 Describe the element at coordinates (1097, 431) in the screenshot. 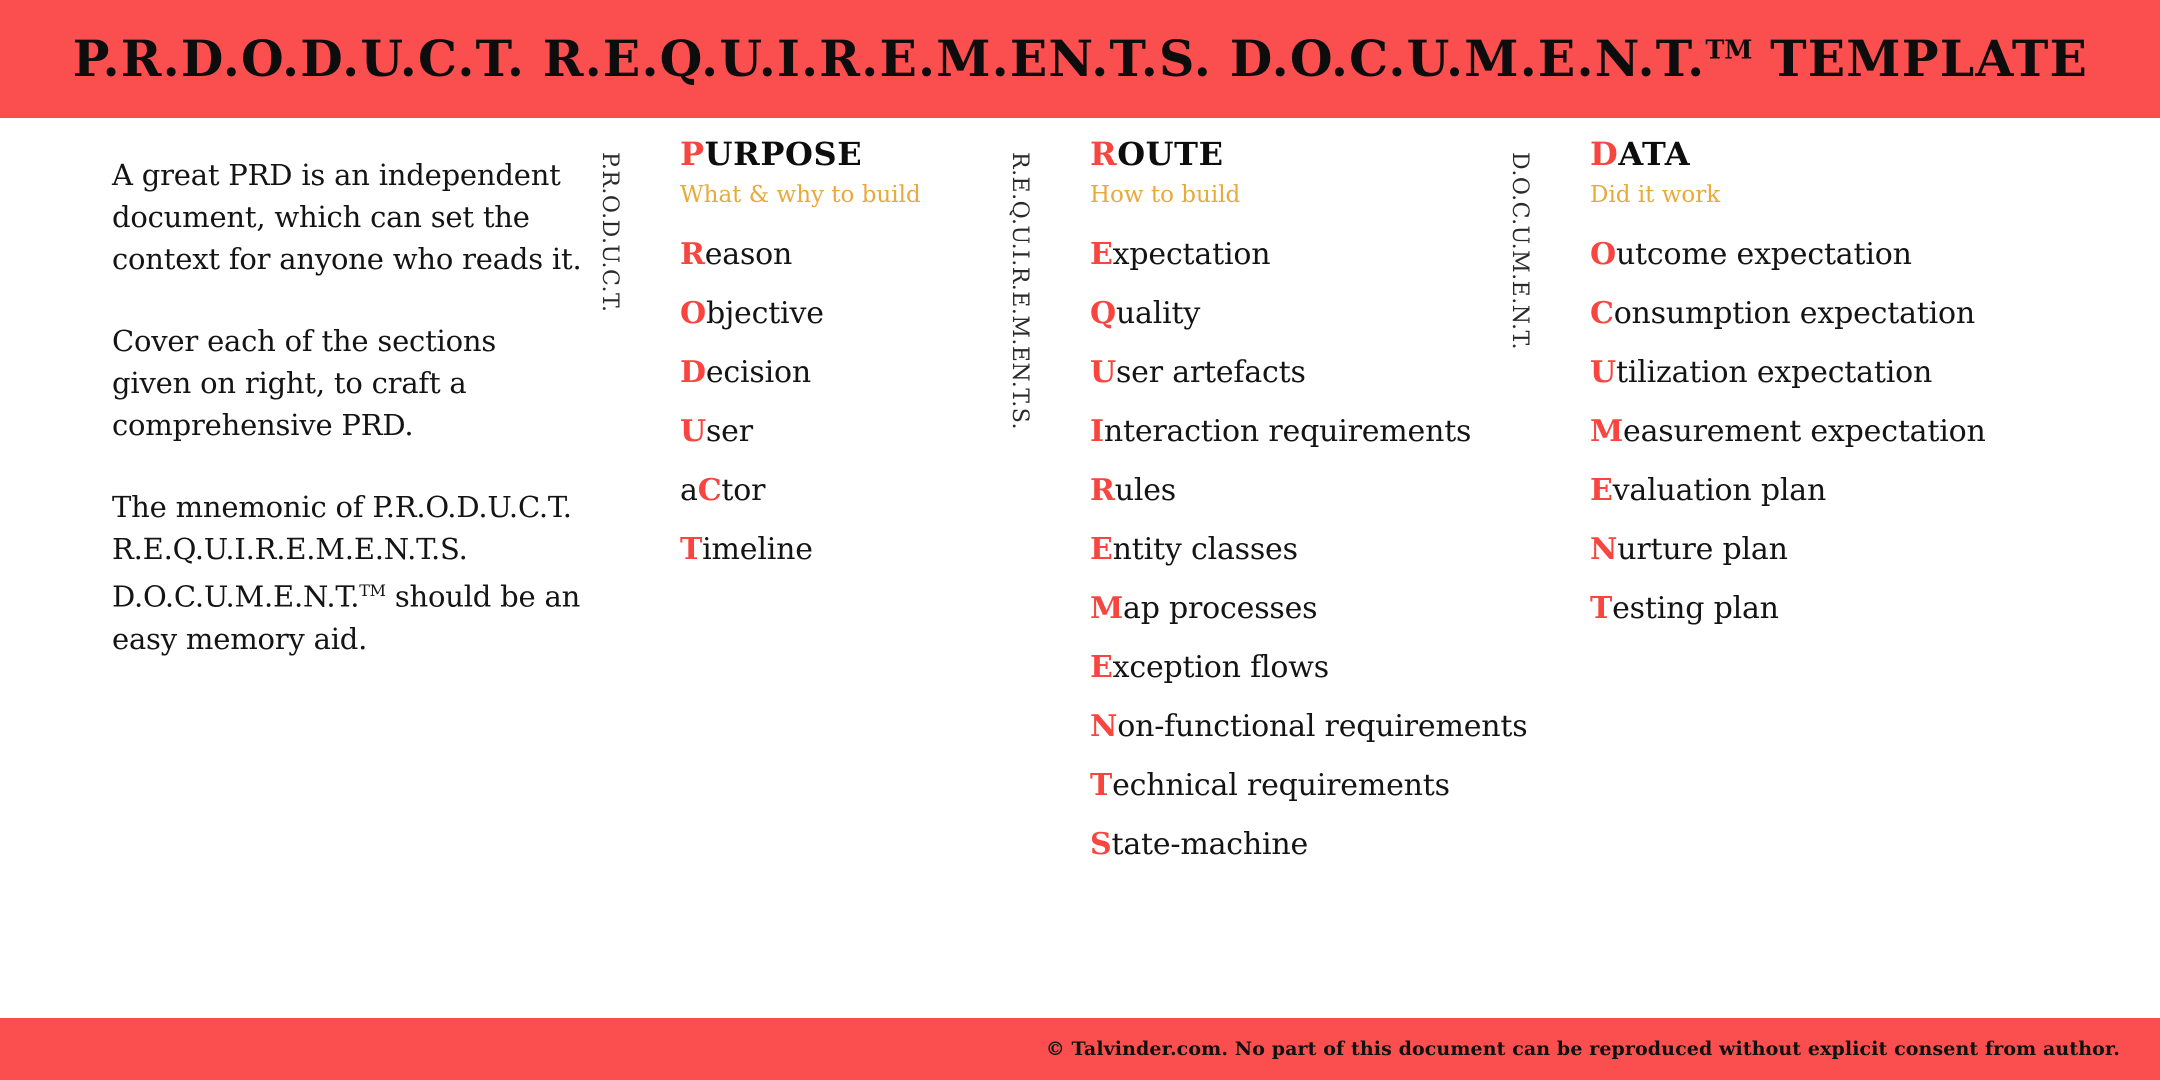

I see `list-item-lead-letter: I` at that location.